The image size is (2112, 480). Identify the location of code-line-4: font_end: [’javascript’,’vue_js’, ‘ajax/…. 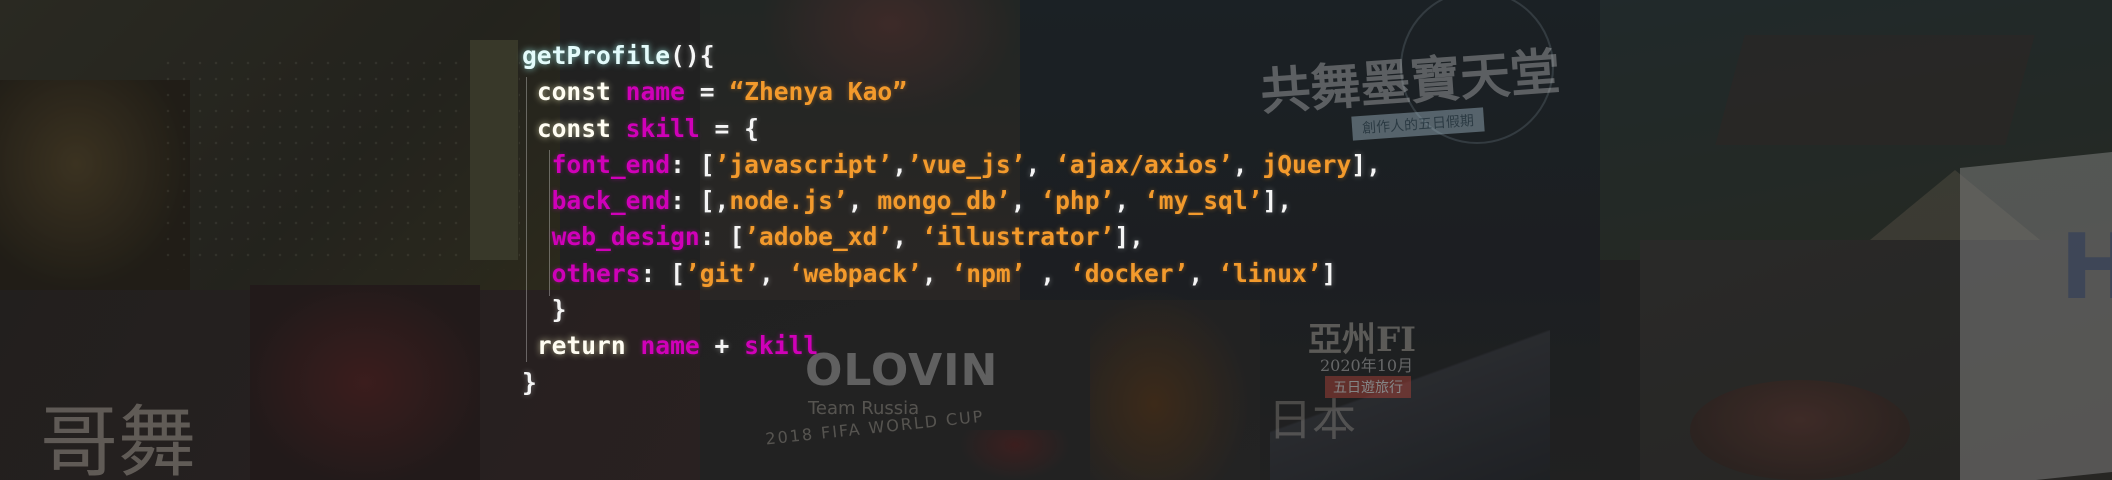
(951, 165).